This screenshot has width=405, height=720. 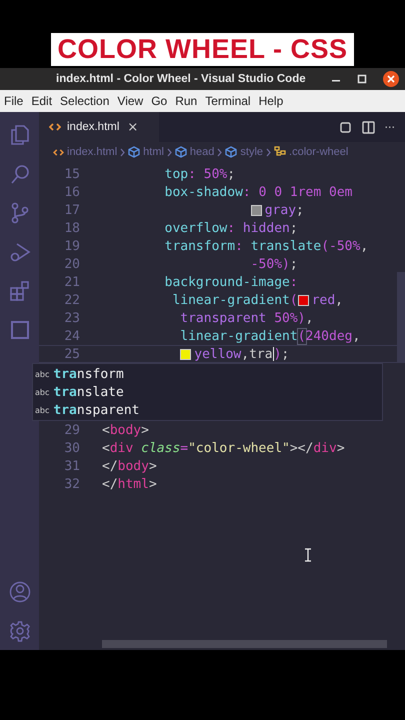 I want to click on menu-item: Terminal, so click(x=228, y=101).